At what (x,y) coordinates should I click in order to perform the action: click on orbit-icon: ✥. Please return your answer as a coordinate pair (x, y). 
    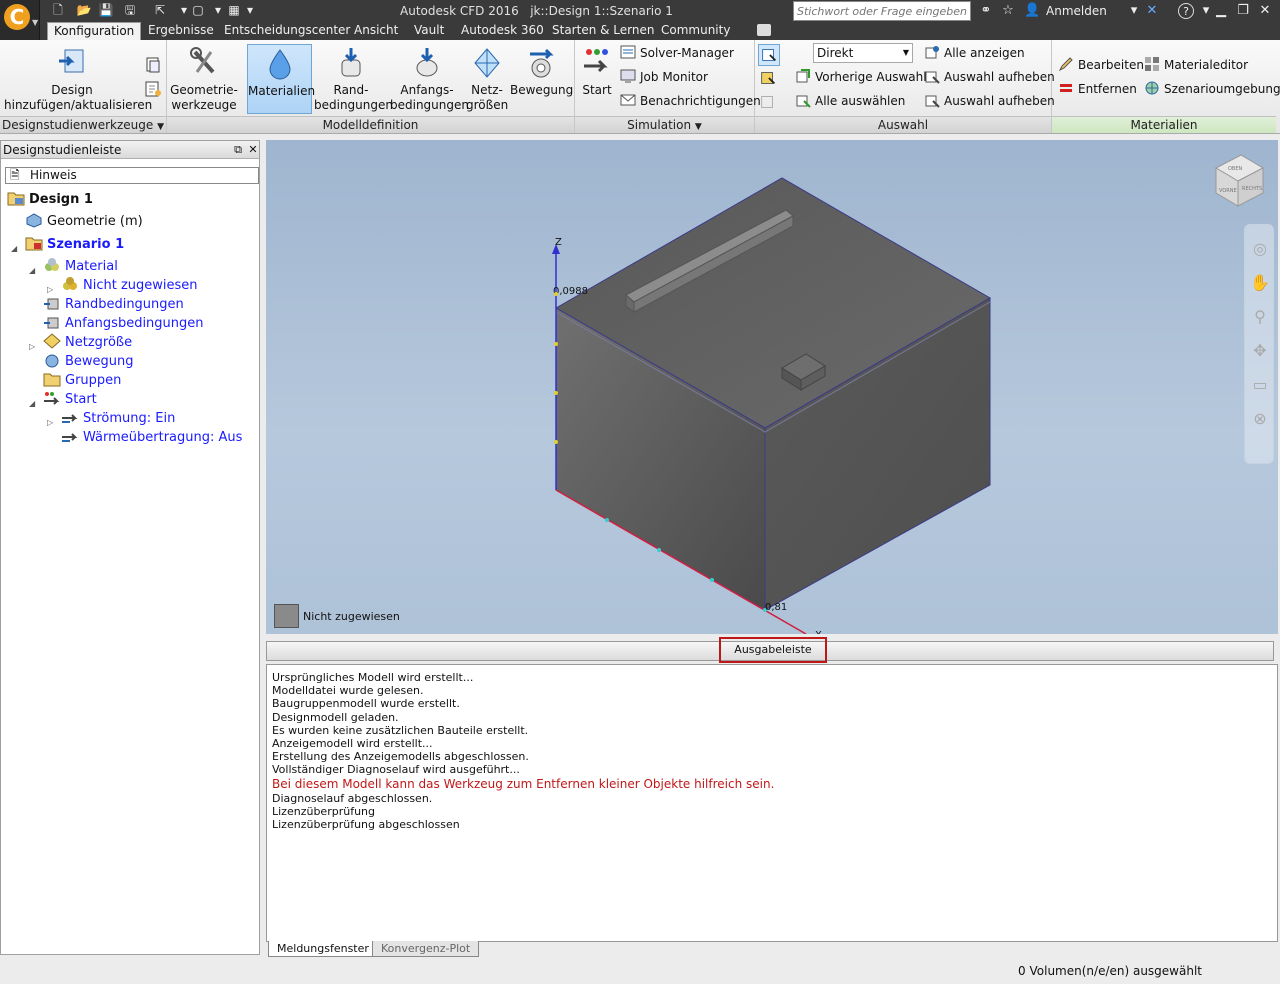
    Looking at the image, I should click on (1260, 351).